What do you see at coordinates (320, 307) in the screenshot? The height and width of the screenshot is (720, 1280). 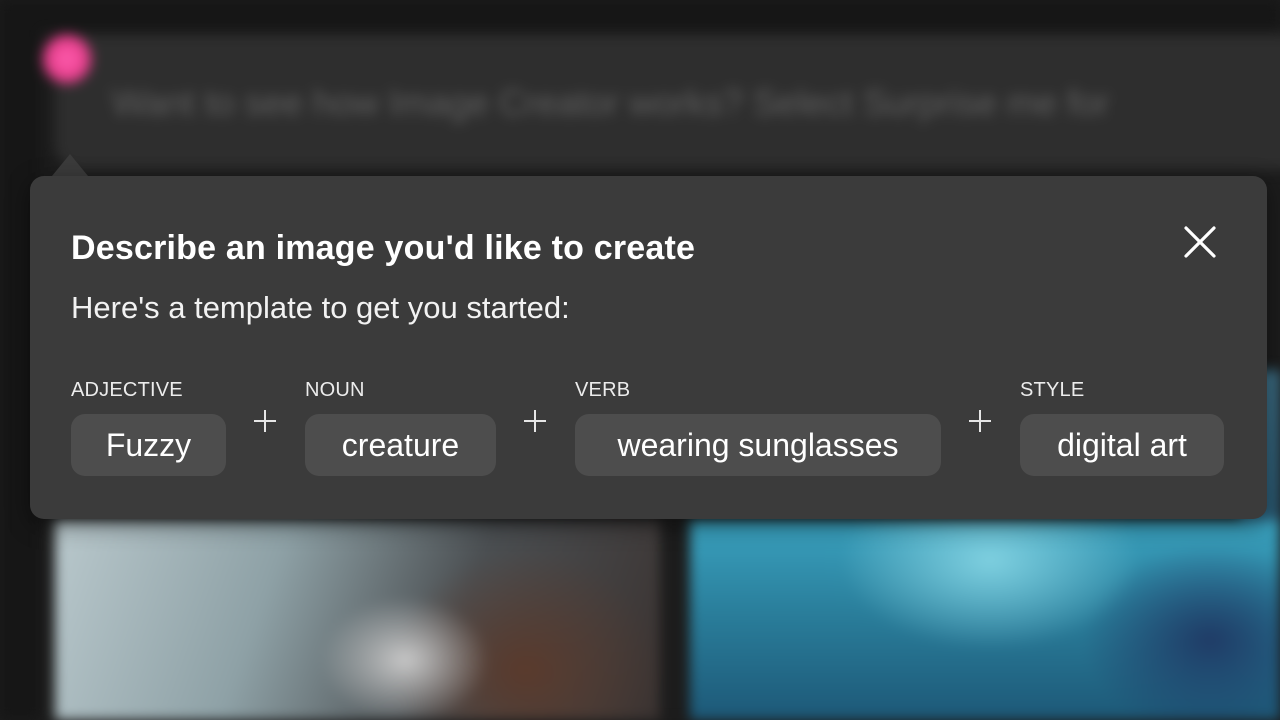 I see `popover-subtitle: Here's a template to get you started:` at bounding box center [320, 307].